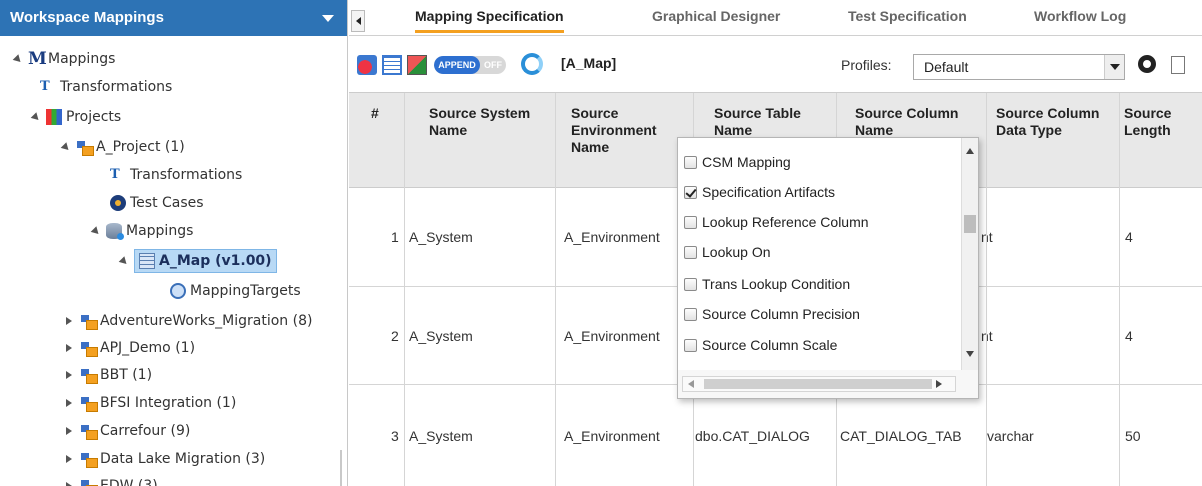  Describe the element at coordinates (776, 284) in the screenshot. I see `option-label: Trans Lookup Condition` at that location.